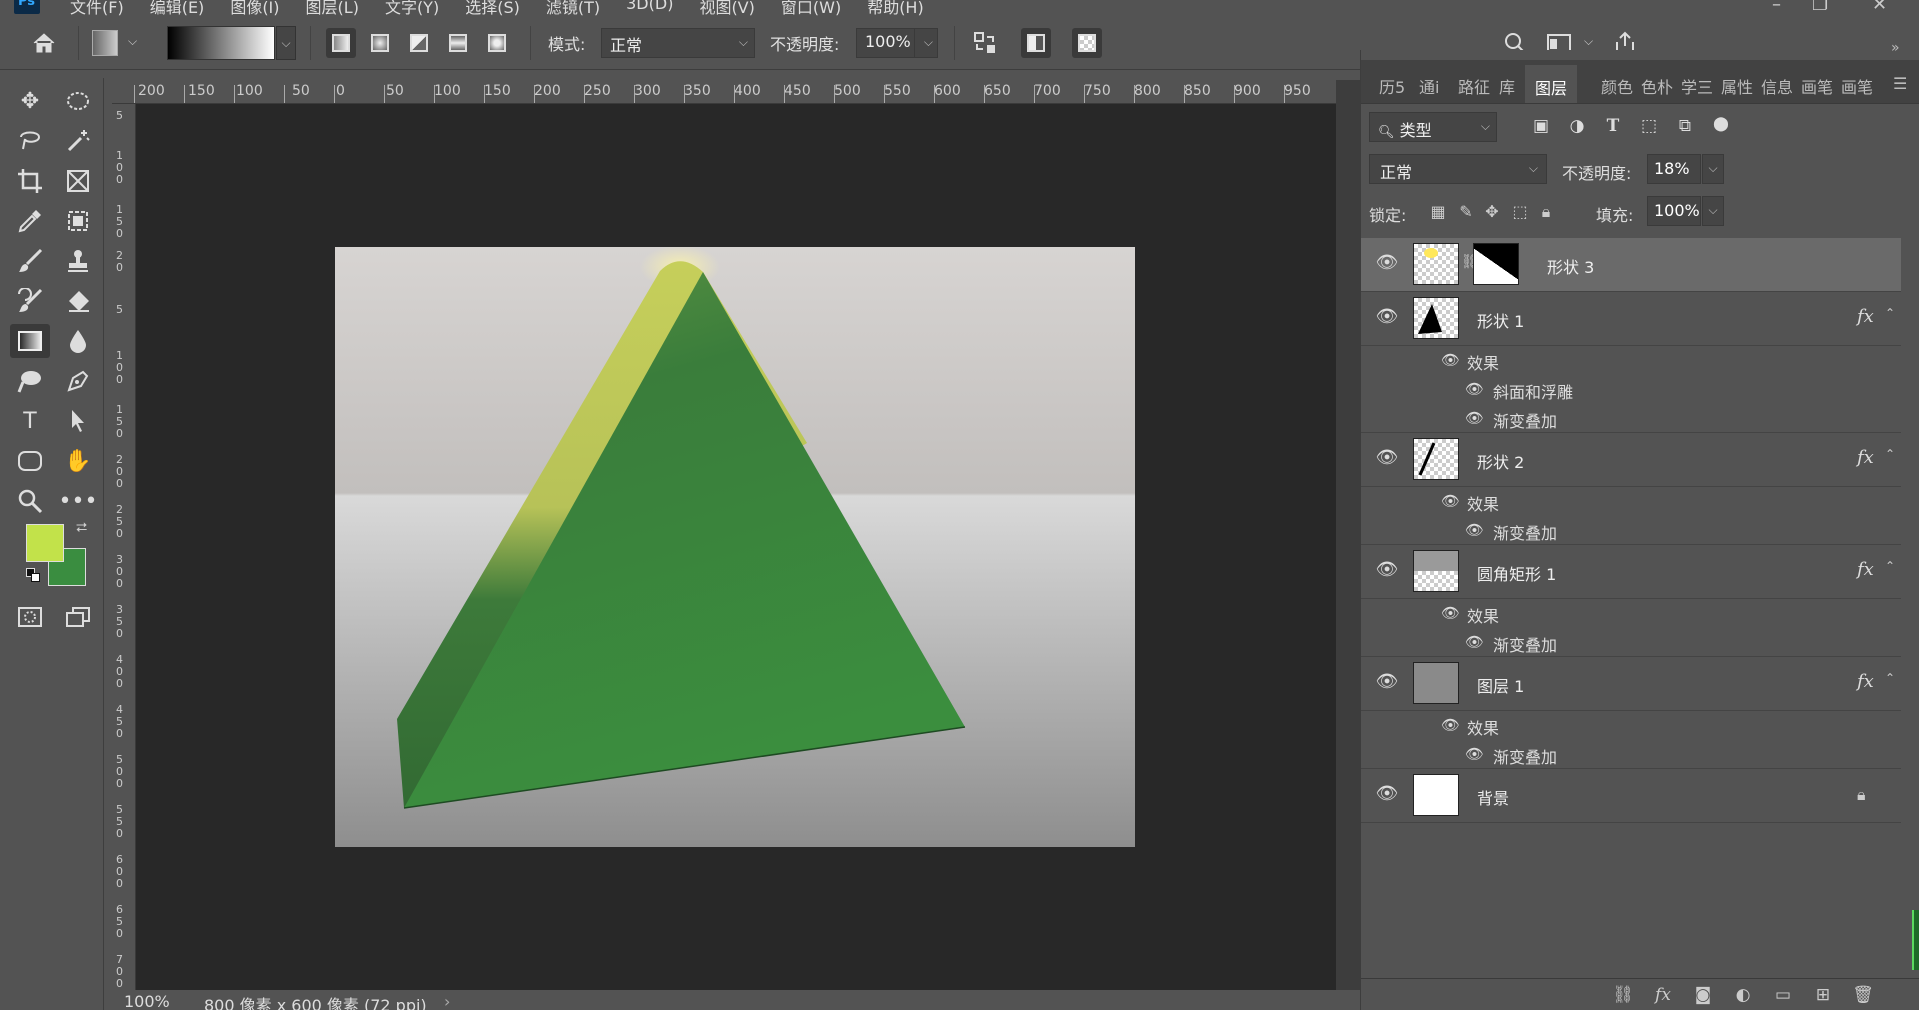 This screenshot has height=1010, width=1919. What do you see at coordinates (30, 421) in the screenshot?
I see `type-tool-icon: T` at bounding box center [30, 421].